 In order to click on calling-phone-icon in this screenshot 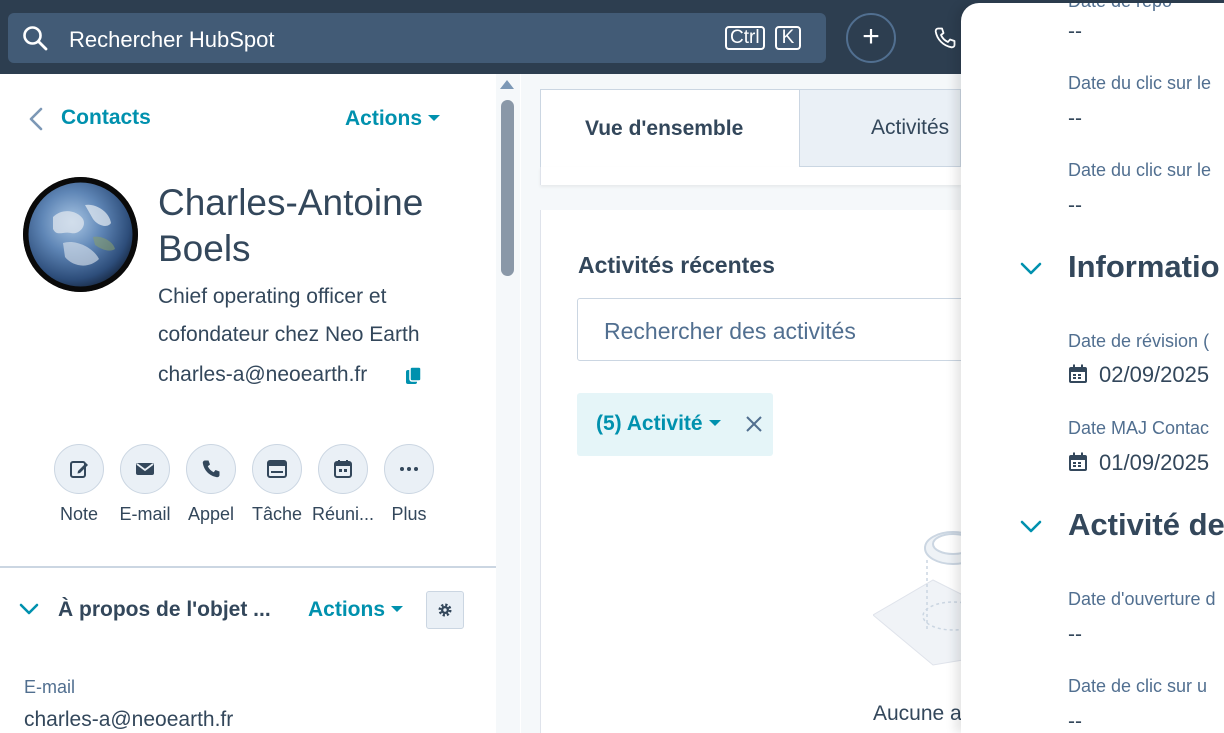, I will do `click(945, 38)`.